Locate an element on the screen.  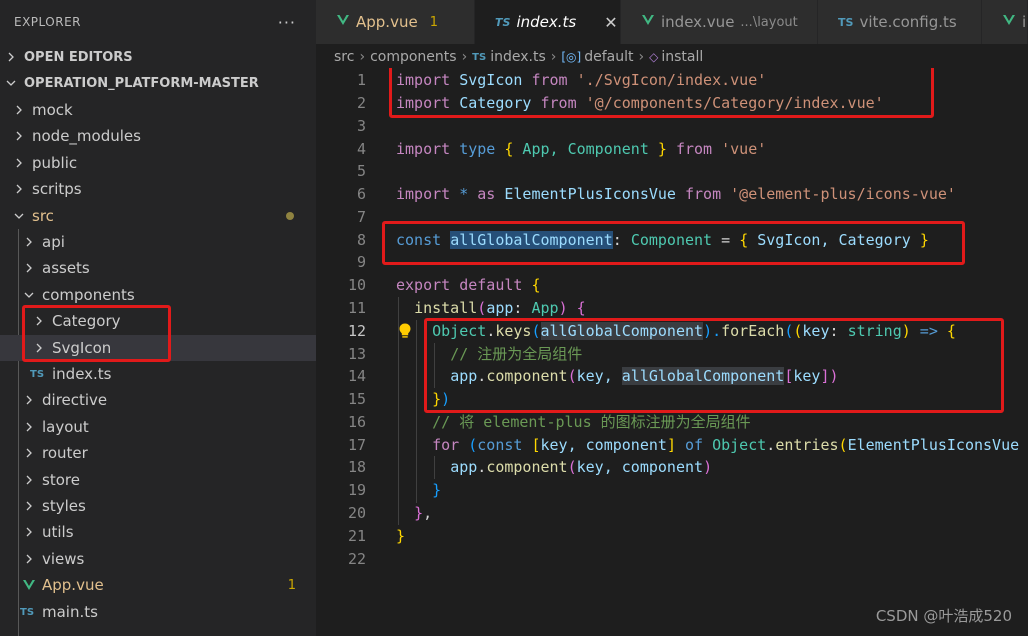
tree-item-public: public is located at coordinates (158, 163).